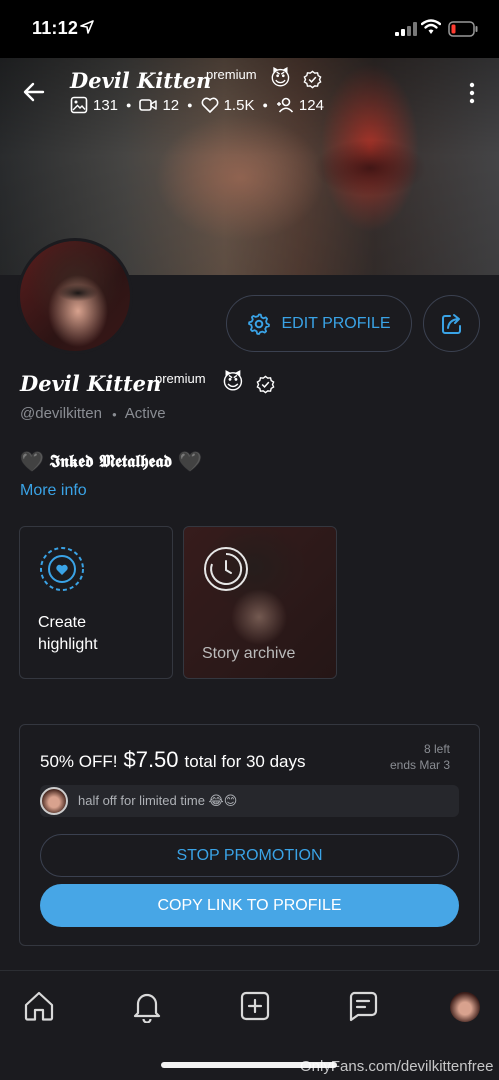 The width and height of the screenshot is (499, 1080). I want to click on stat-likes-value: 1.5K, so click(239, 105).